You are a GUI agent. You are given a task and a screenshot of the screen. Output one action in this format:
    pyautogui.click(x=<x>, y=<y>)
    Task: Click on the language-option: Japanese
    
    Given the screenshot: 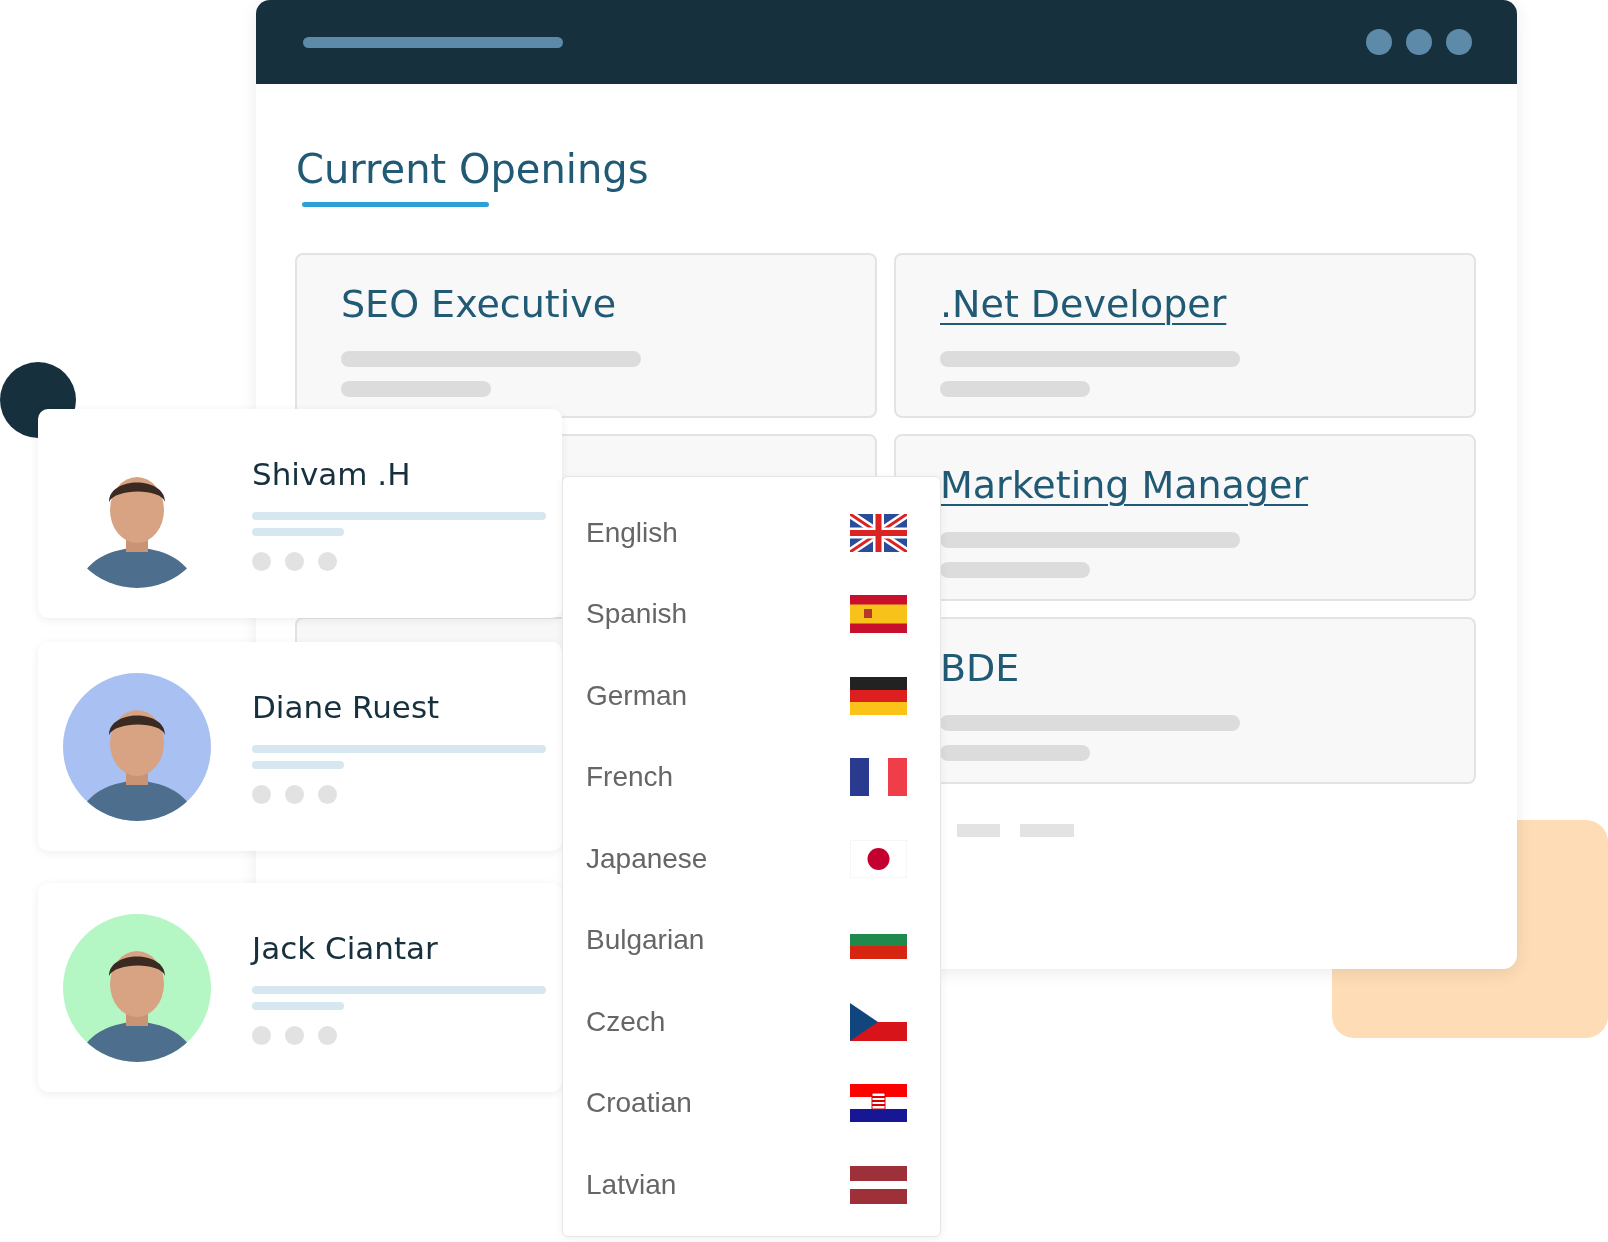 What is the action you would take?
    pyautogui.click(x=751, y=859)
    